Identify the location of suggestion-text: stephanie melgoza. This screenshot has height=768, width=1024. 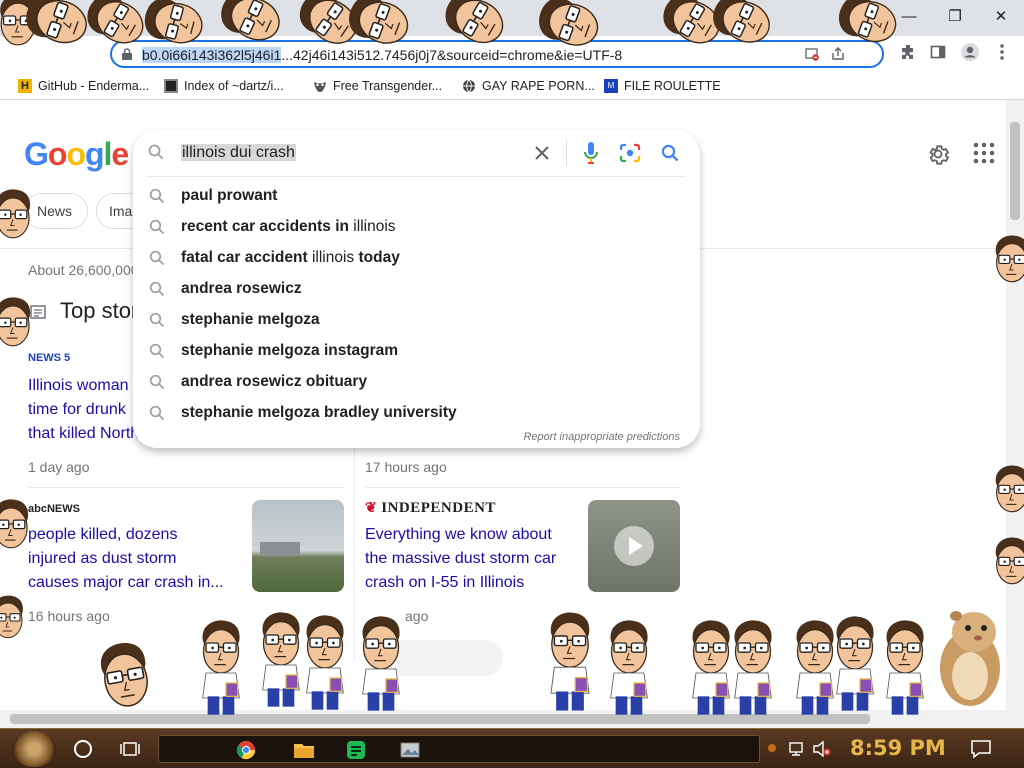
(250, 320).